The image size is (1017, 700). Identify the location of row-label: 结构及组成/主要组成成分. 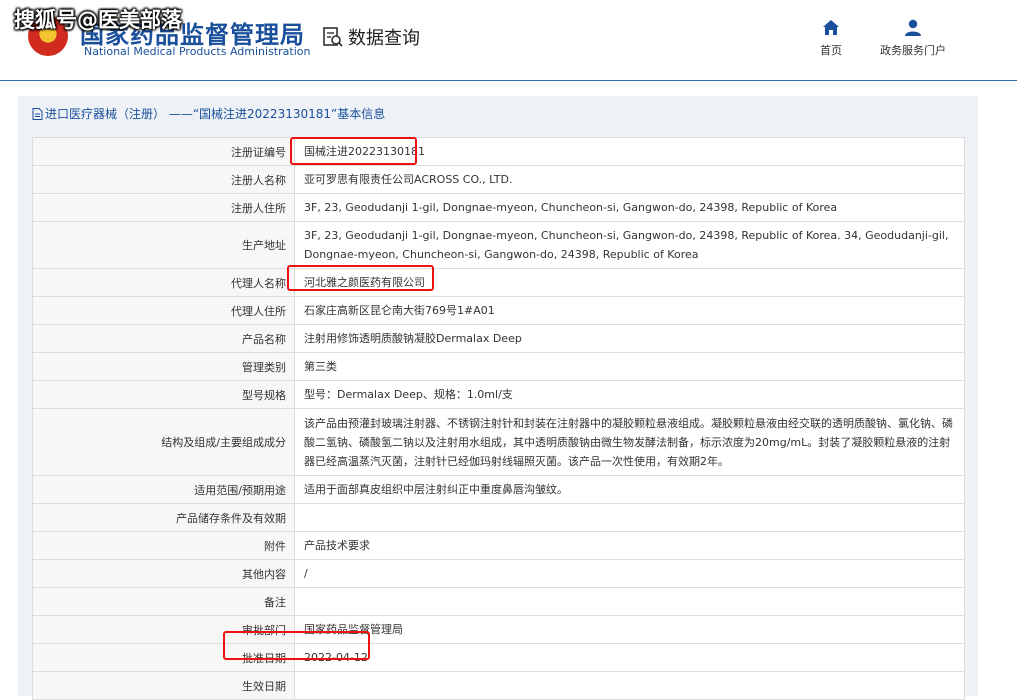
(163, 442).